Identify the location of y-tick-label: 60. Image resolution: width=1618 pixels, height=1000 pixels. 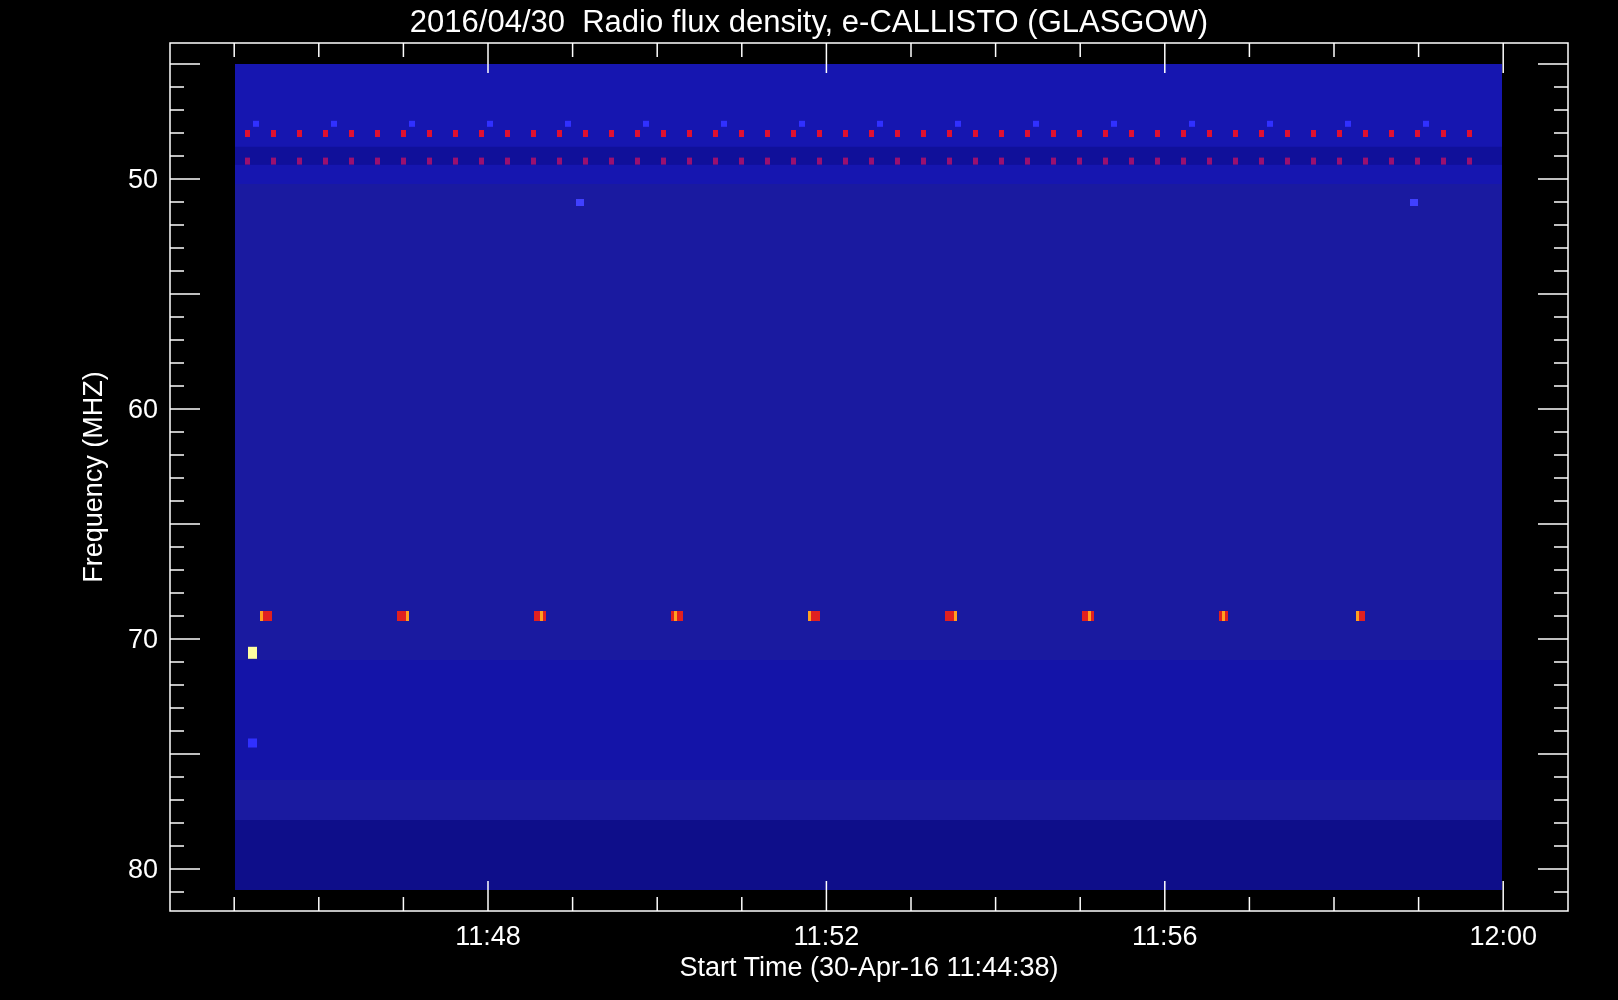
(142, 409).